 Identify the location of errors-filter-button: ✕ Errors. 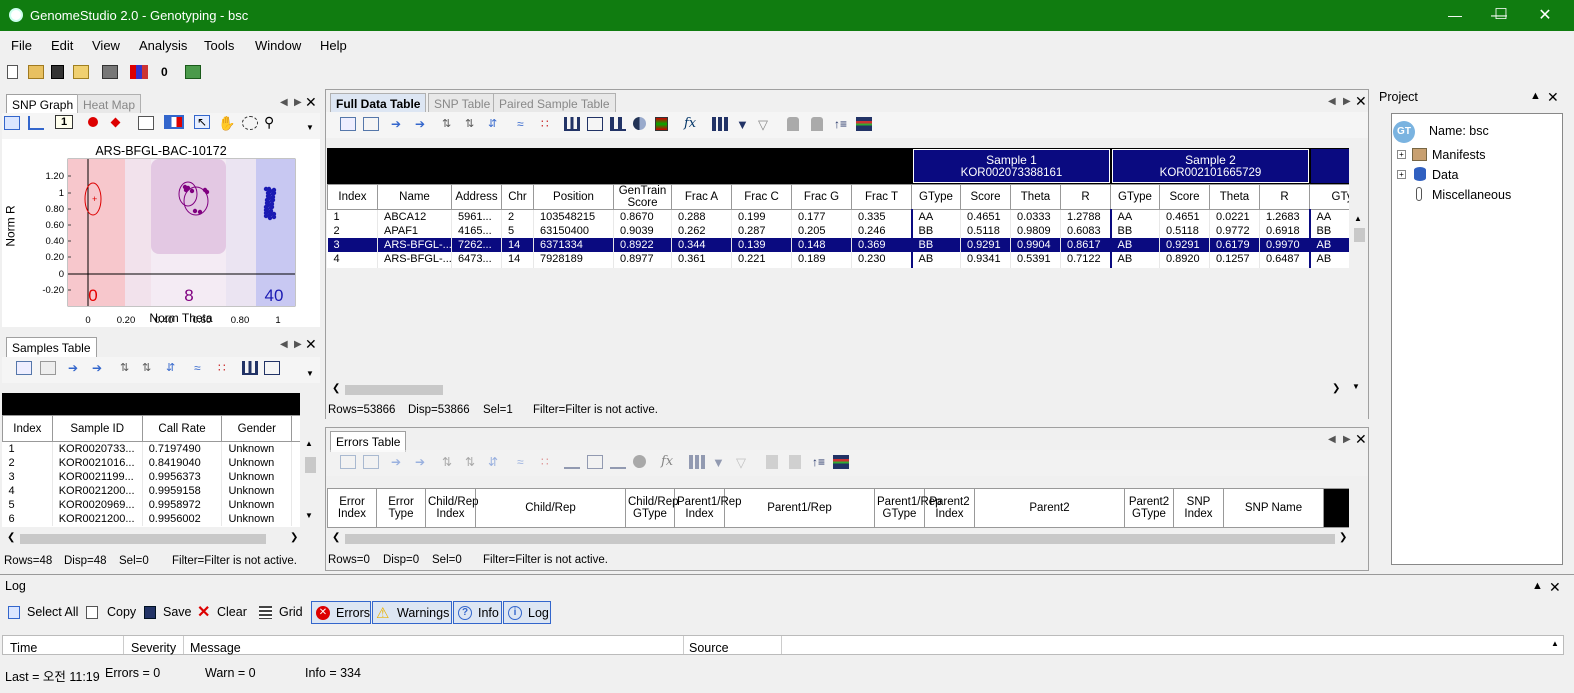
(341, 612).